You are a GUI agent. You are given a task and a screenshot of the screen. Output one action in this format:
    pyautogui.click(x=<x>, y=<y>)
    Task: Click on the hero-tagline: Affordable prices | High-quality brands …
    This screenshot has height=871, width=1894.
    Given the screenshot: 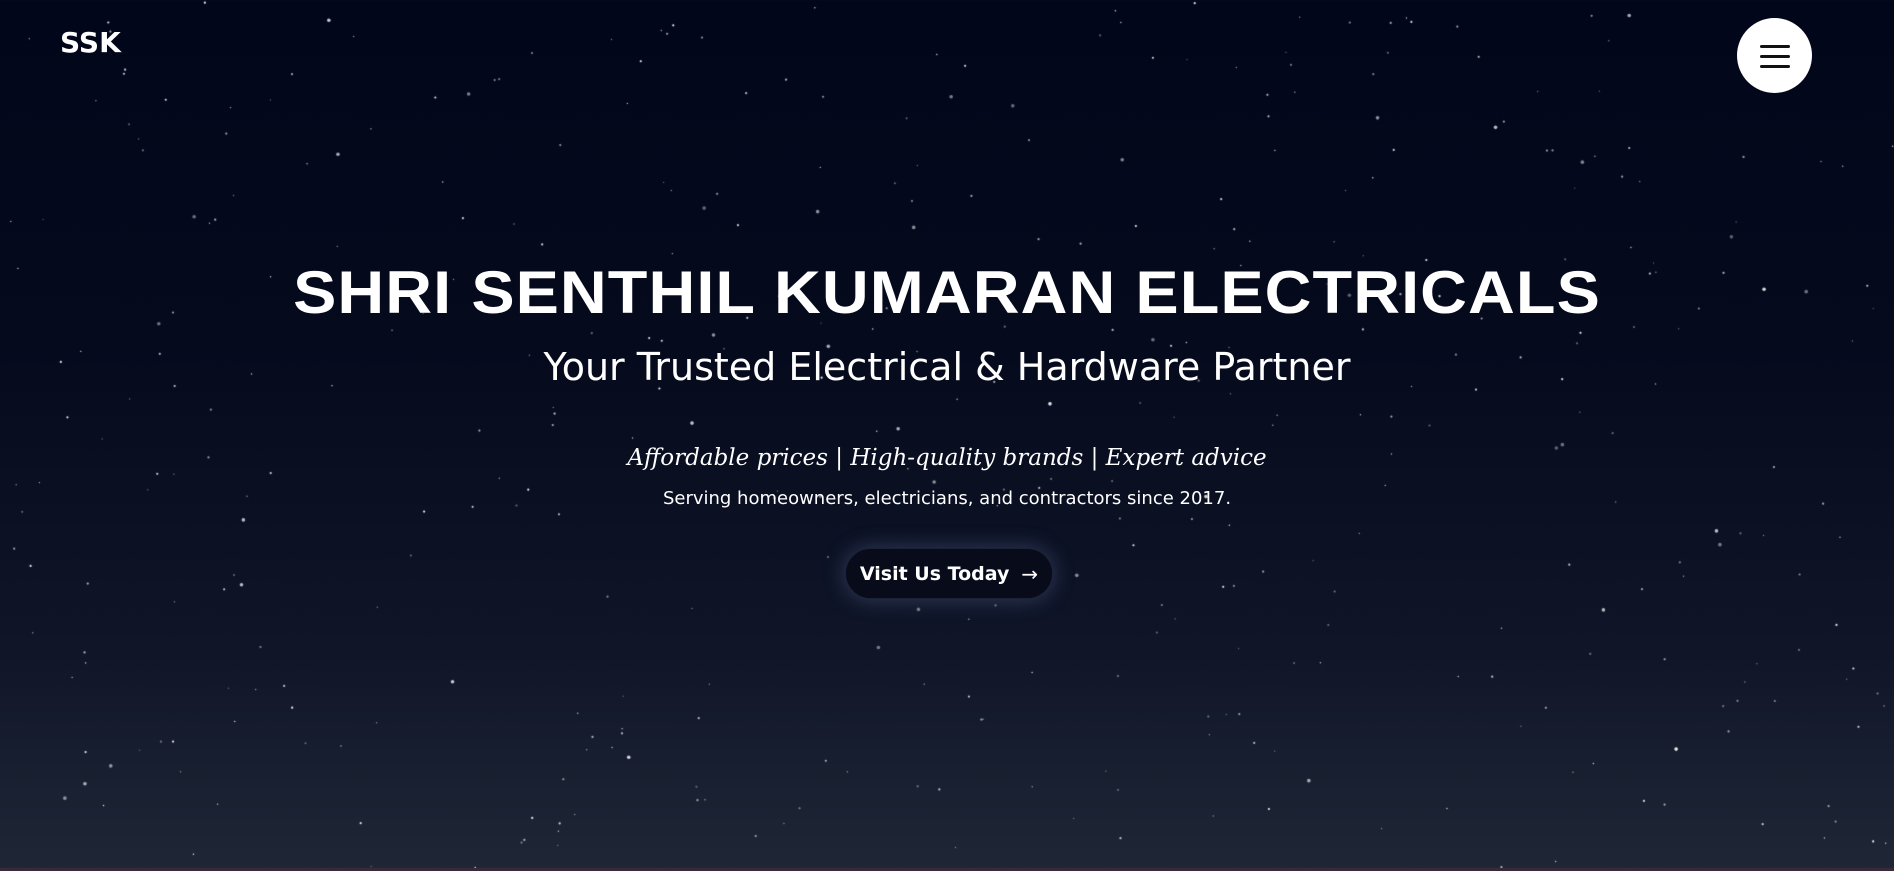 What is the action you would take?
    pyautogui.click(x=947, y=458)
    